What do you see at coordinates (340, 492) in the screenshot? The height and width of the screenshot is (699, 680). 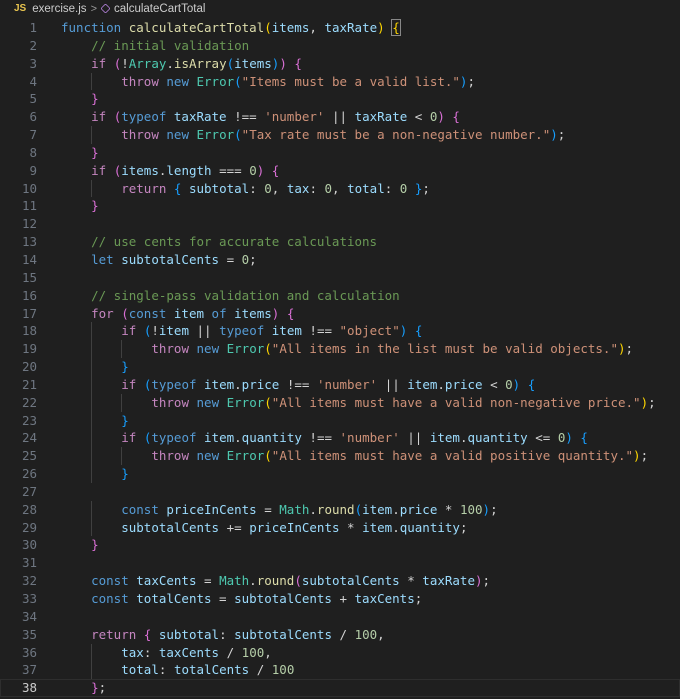 I see `code-line: 27` at bounding box center [340, 492].